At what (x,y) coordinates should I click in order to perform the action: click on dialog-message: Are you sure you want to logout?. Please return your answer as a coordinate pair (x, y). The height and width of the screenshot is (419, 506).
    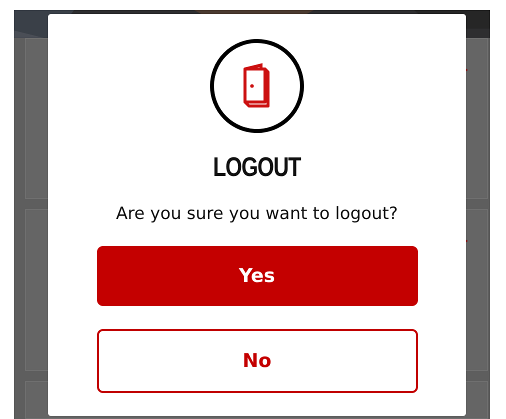
    Looking at the image, I should click on (257, 214).